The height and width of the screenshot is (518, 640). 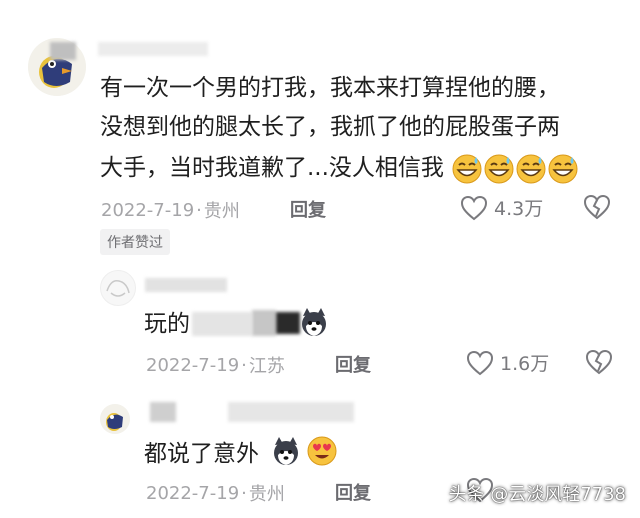 What do you see at coordinates (330, 127) in the screenshot?
I see `comment-line: 没想到他的腿太长了，我抓了他的屁股蛋子两` at bounding box center [330, 127].